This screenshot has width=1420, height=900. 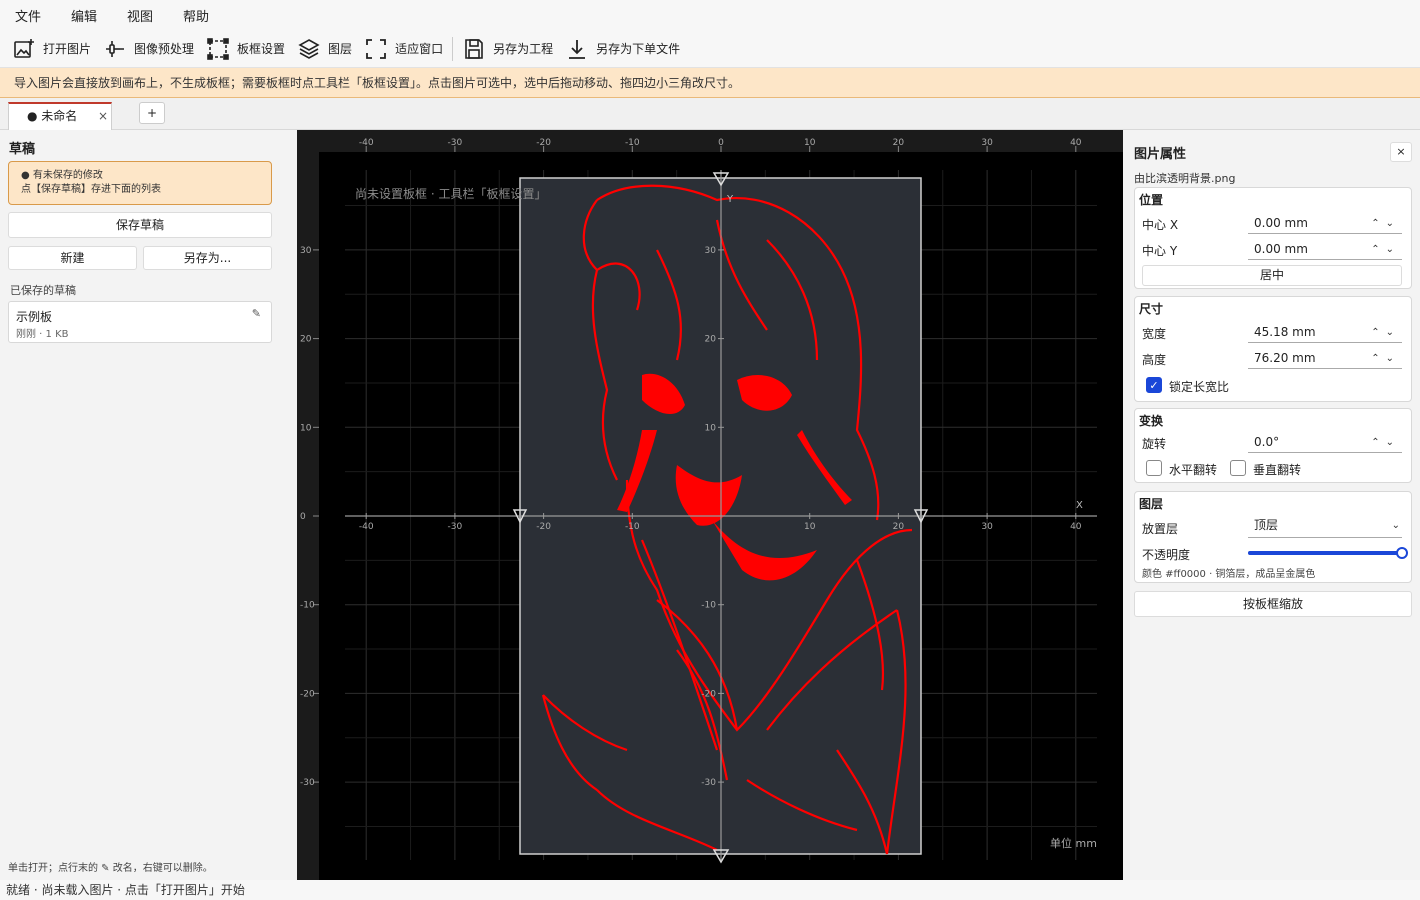 I want to click on layers-button: 图层, so click(x=324, y=49).